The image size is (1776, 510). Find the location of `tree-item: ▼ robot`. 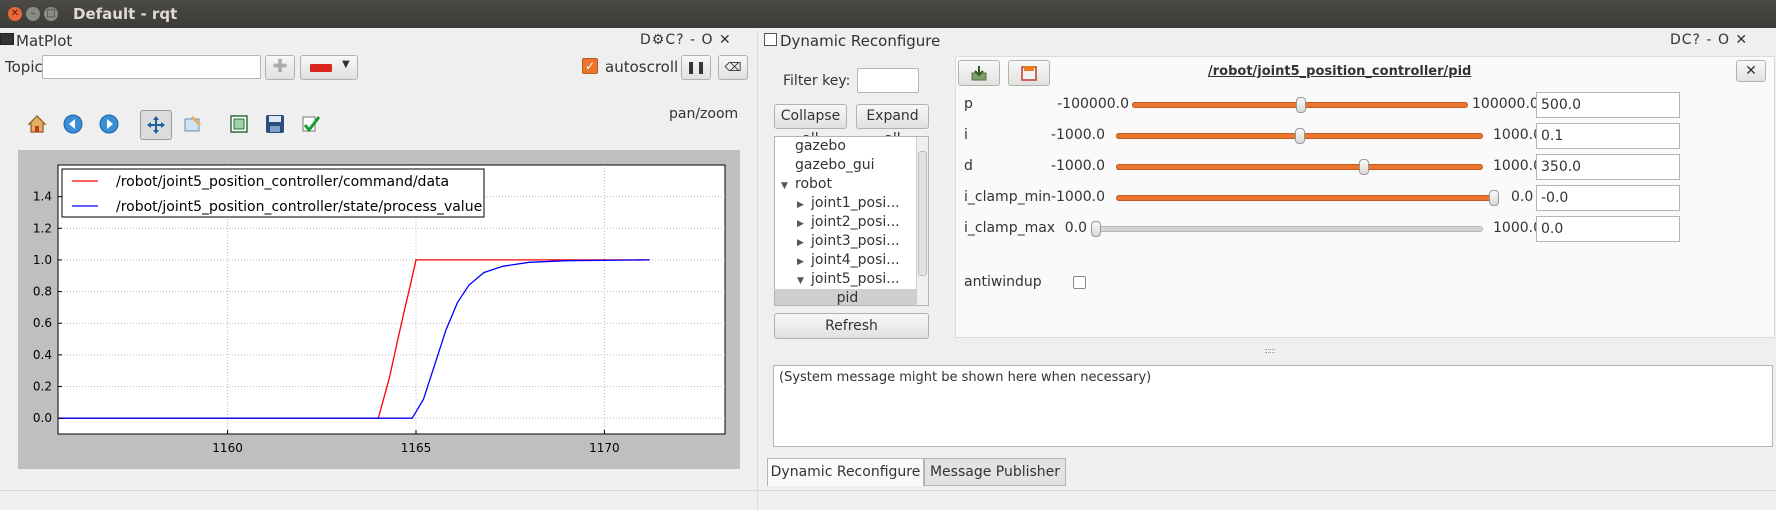

tree-item: ▼ robot is located at coordinates (847, 184).